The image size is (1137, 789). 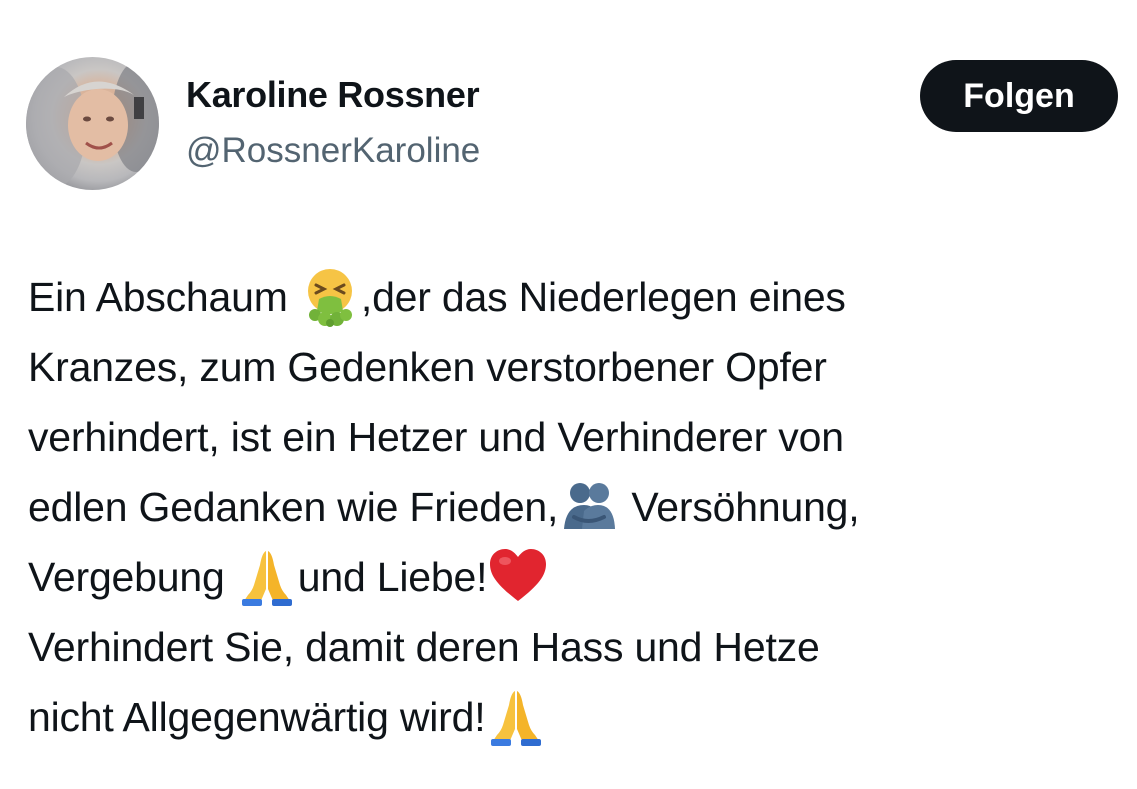 I want to click on tweet-text-segment: Vergebung, so click(x=132, y=577).